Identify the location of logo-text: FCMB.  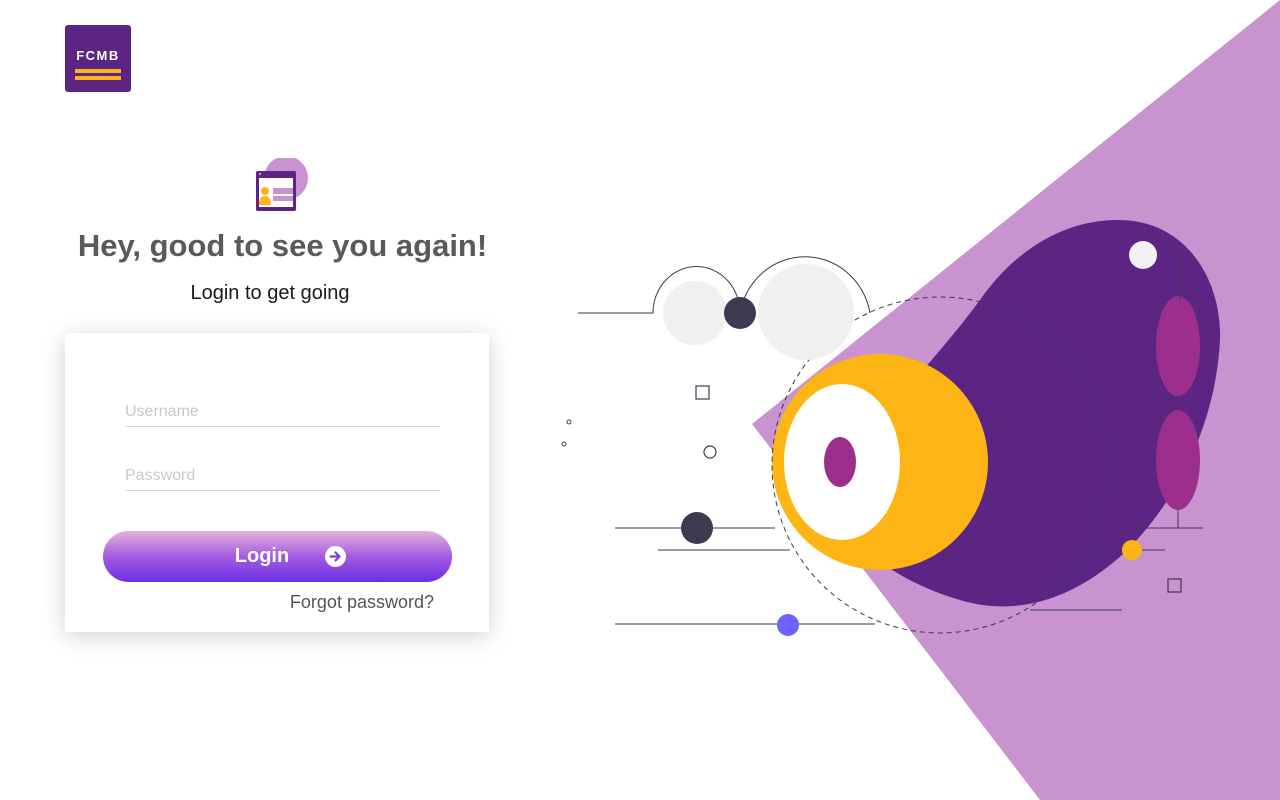
(98, 55).